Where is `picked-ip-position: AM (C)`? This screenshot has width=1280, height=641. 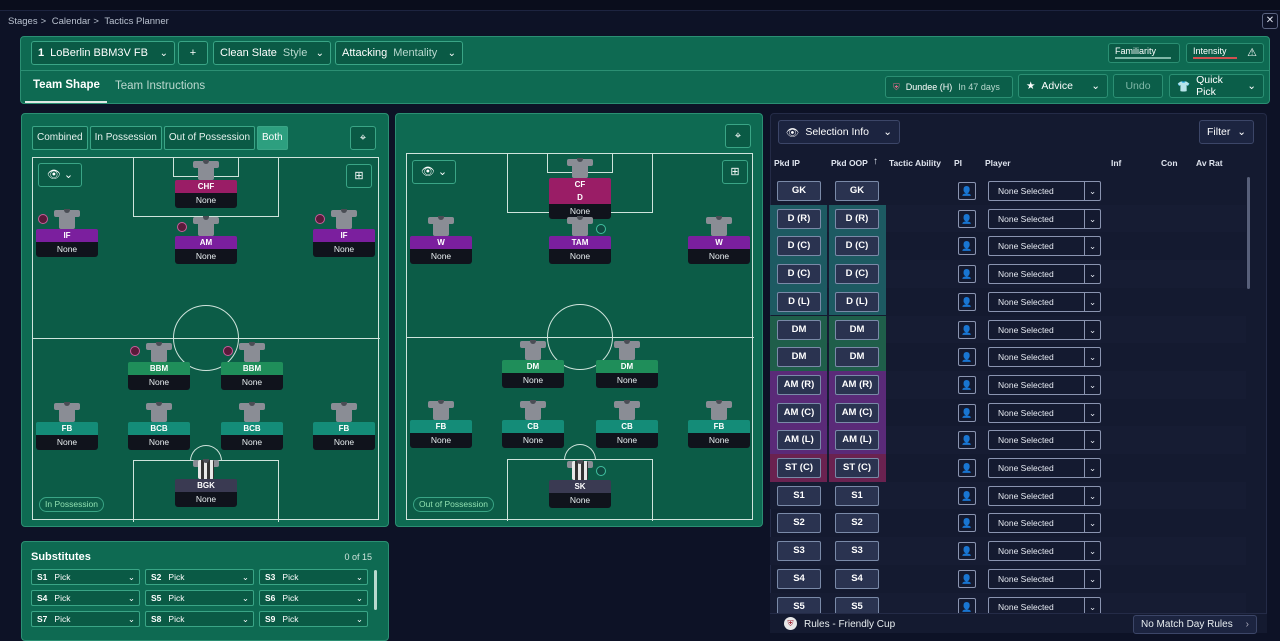 picked-ip-position: AM (C) is located at coordinates (799, 412).